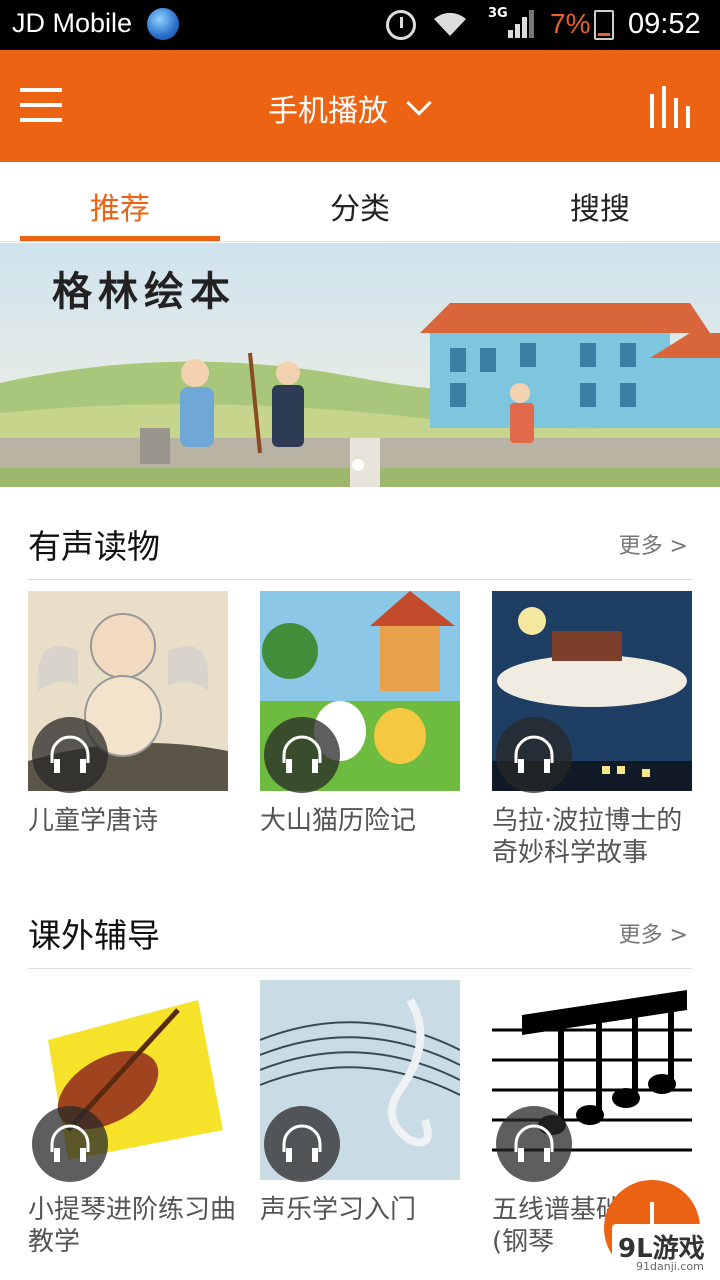  I want to click on site-watermark: 9L游戏 91danji.com, so click(666, 1252).